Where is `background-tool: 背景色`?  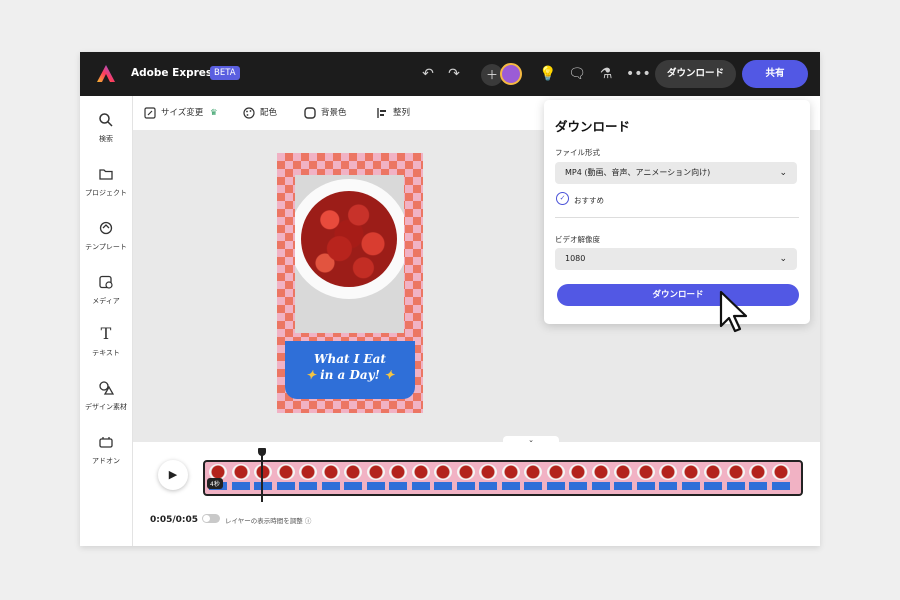
background-tool: 背景色 is located at coordinates (325, 112).